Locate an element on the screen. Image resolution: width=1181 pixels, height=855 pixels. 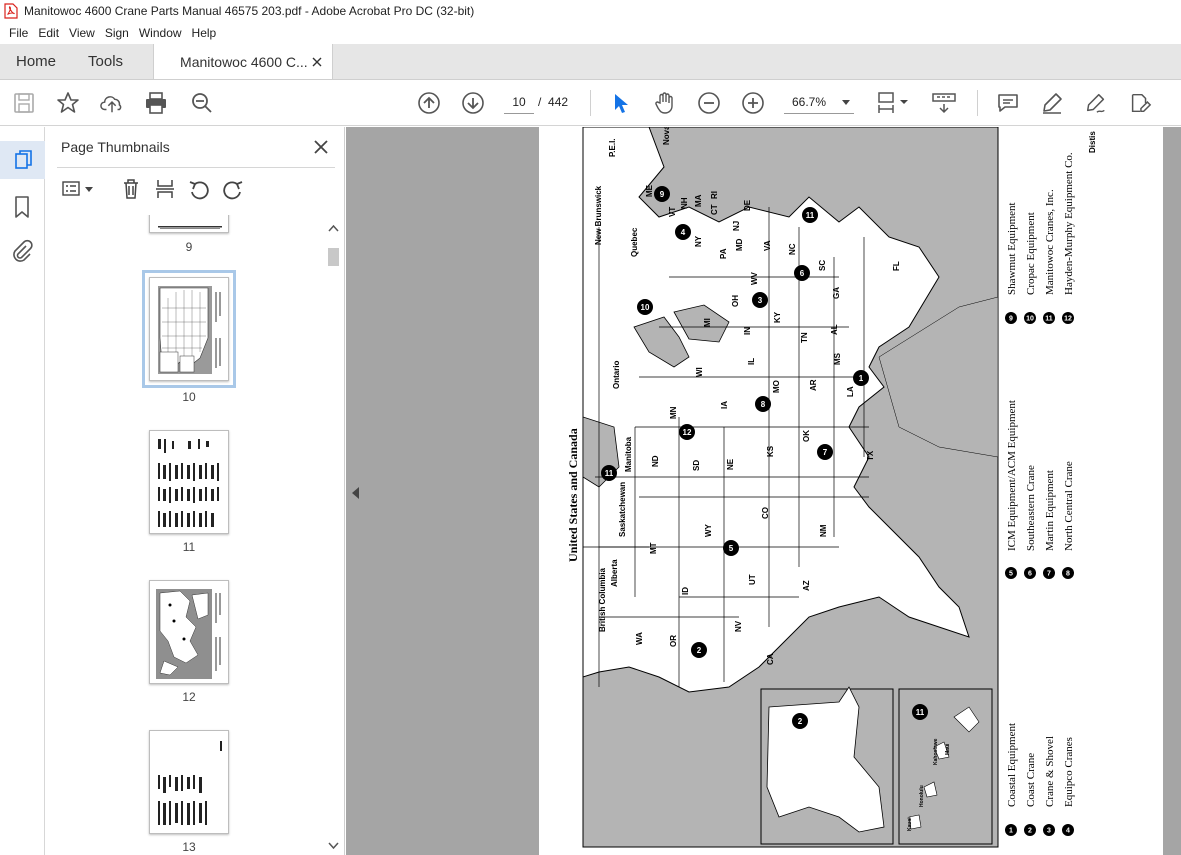
thumbnail-label: 11 is located at coordinates (189, 547).